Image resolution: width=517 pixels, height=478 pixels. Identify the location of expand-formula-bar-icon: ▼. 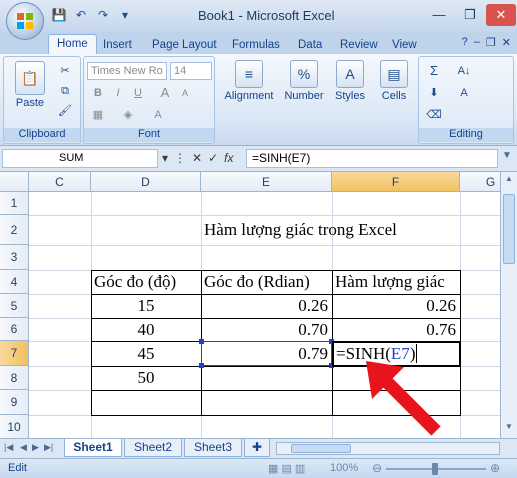
(507, 155).